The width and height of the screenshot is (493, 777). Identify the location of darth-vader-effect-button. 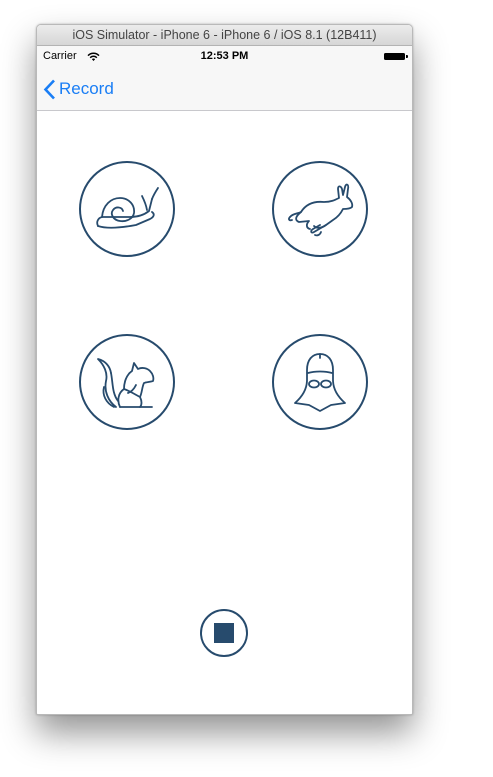
(320, 382).